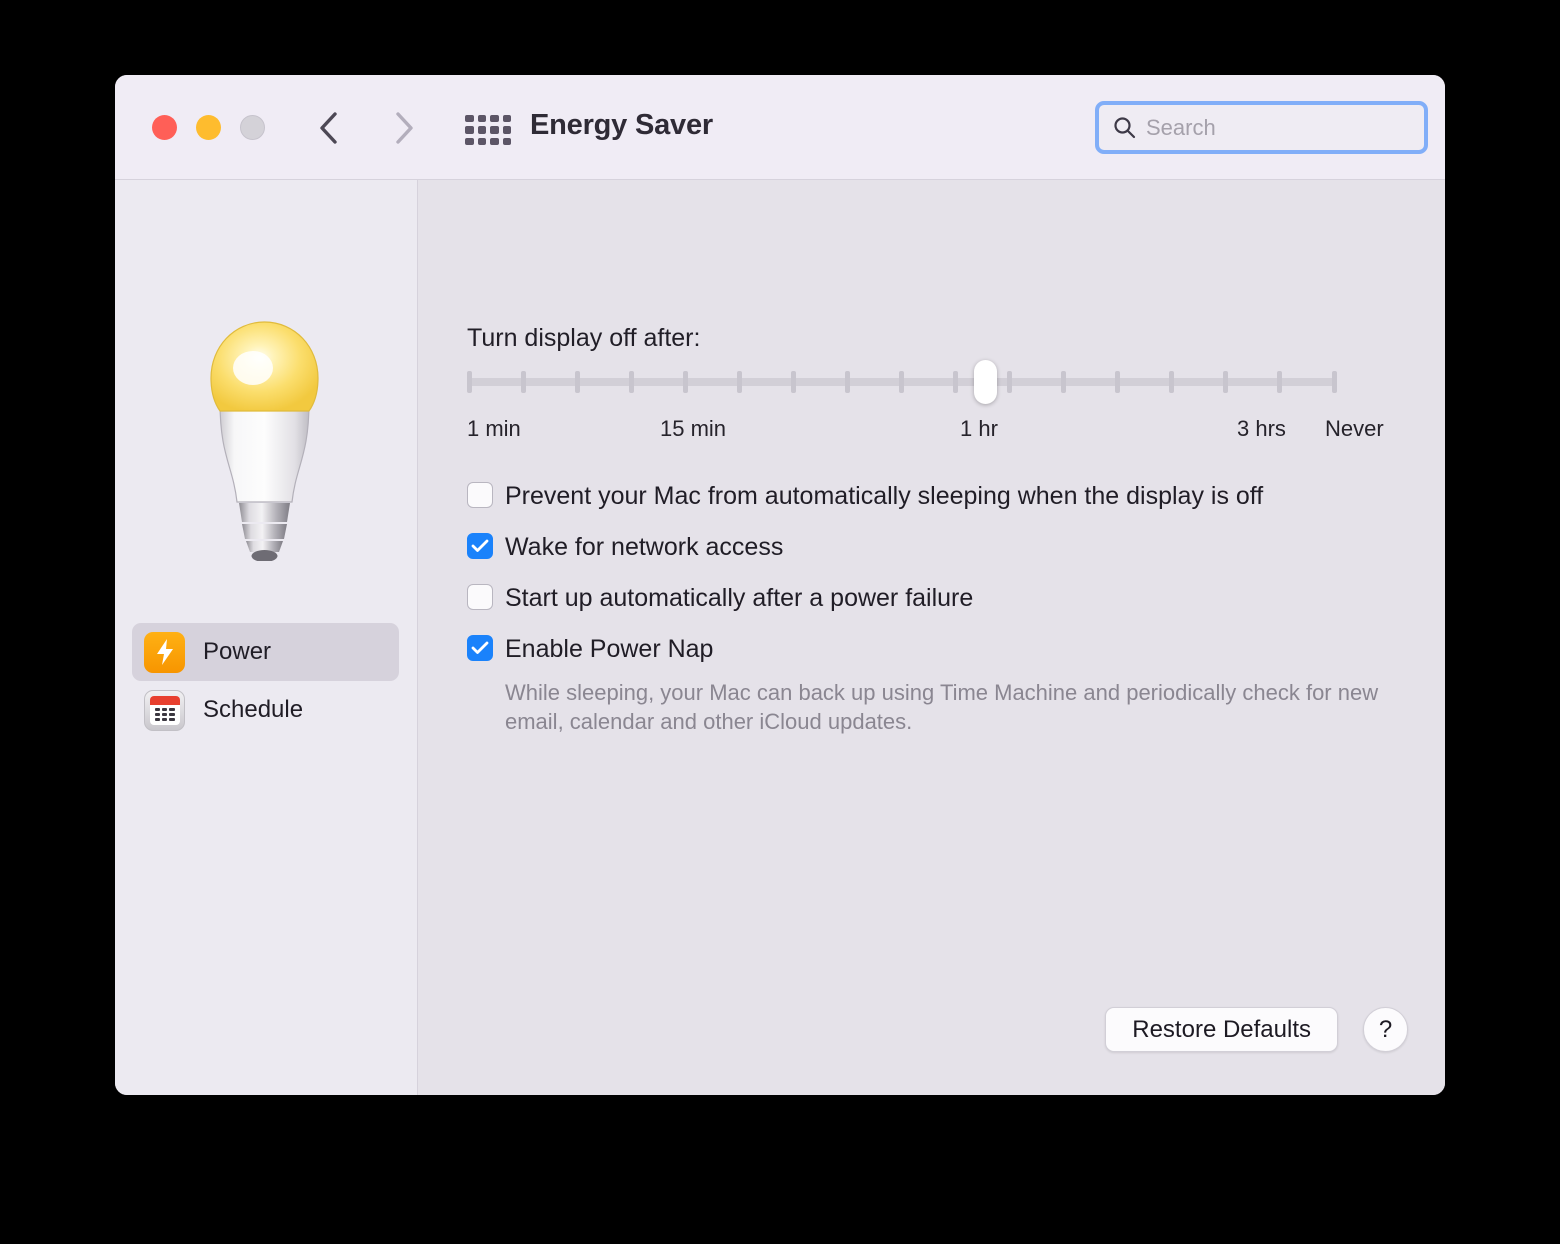 The image size is (1560, 1244). What do you see at coordinates (1354, 428) in the screenshot?
I see `slider-caption-never: Never` at bounding box center [1354, 428].